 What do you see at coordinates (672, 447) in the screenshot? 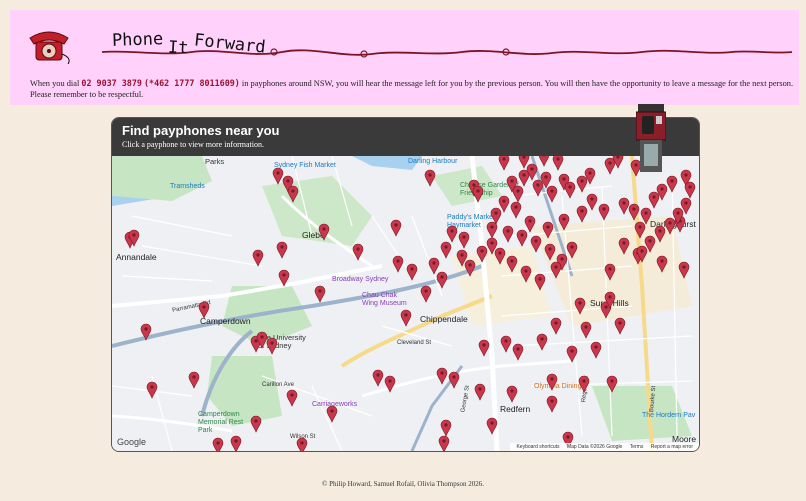
I see `report-error-link: Report a map error` at bounding box center [672, 447].